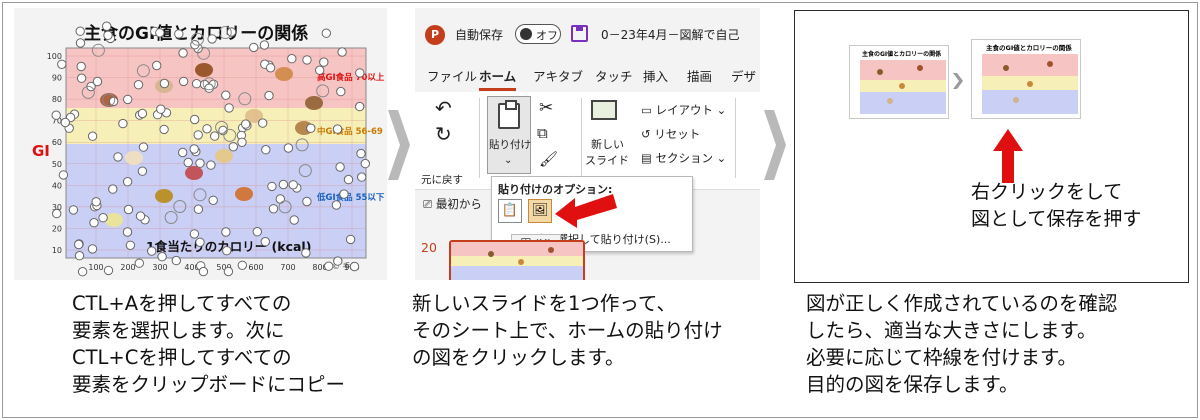 Image resolution: width=1200 pixels, height=420 pixels. Describe the element at coordinates (670, 134) in the screenshot. I see `reset-button: ↺ リセット` at that location.